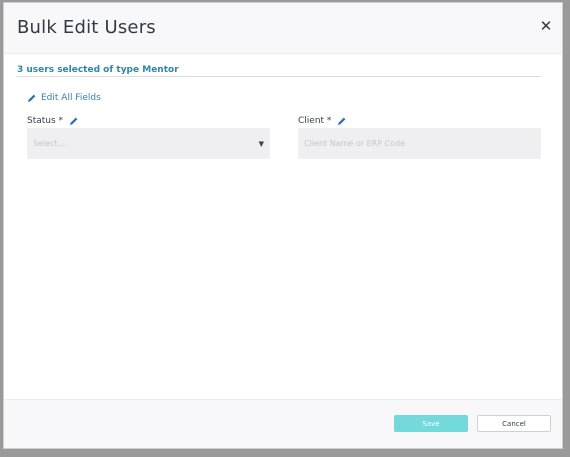 This screenshot has height=457, width=570. What do you see at coordinates (355, 143) in the screenshot?
I see `client-input-placeholder: Client Name or ERP Code` at bounding box center [355, 143].